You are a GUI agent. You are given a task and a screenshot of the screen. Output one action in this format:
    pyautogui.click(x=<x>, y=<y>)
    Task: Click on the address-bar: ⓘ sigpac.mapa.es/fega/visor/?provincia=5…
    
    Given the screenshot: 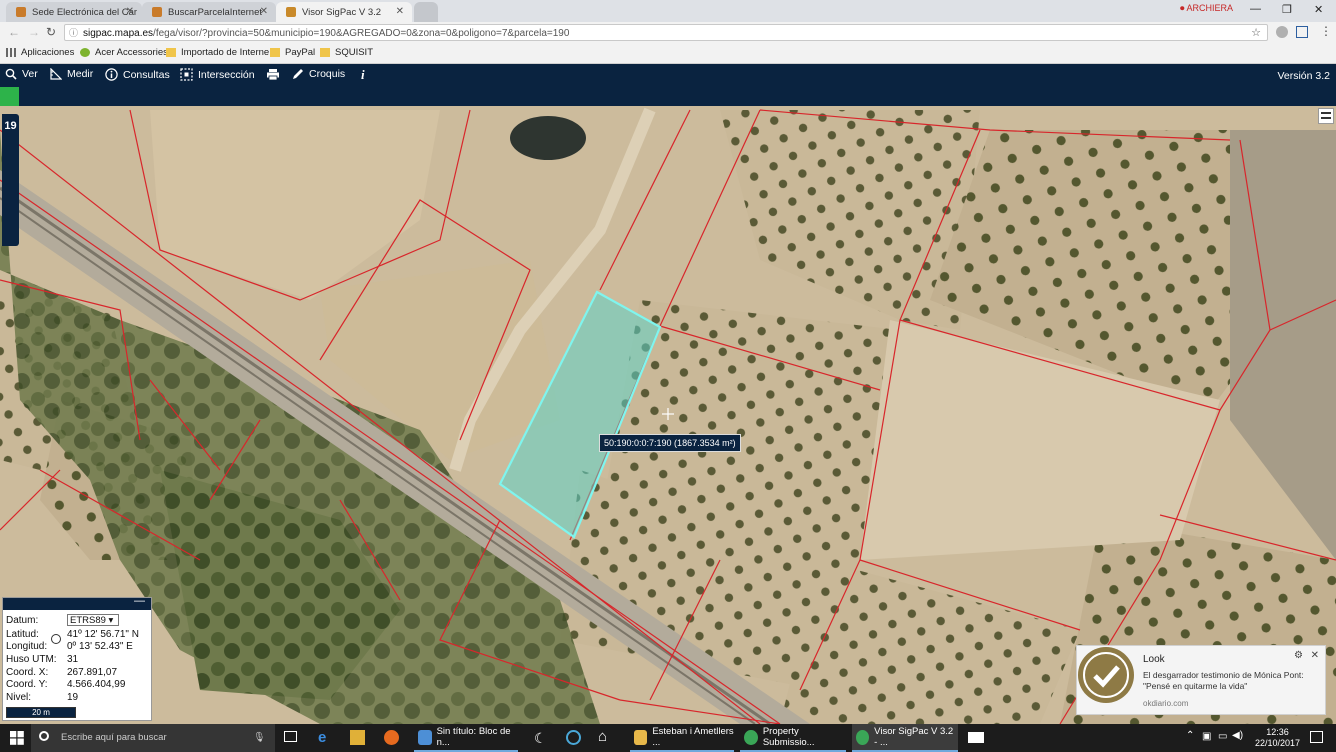 What is the action you would take?
    pyautogui.click(x=666, y=32)
    